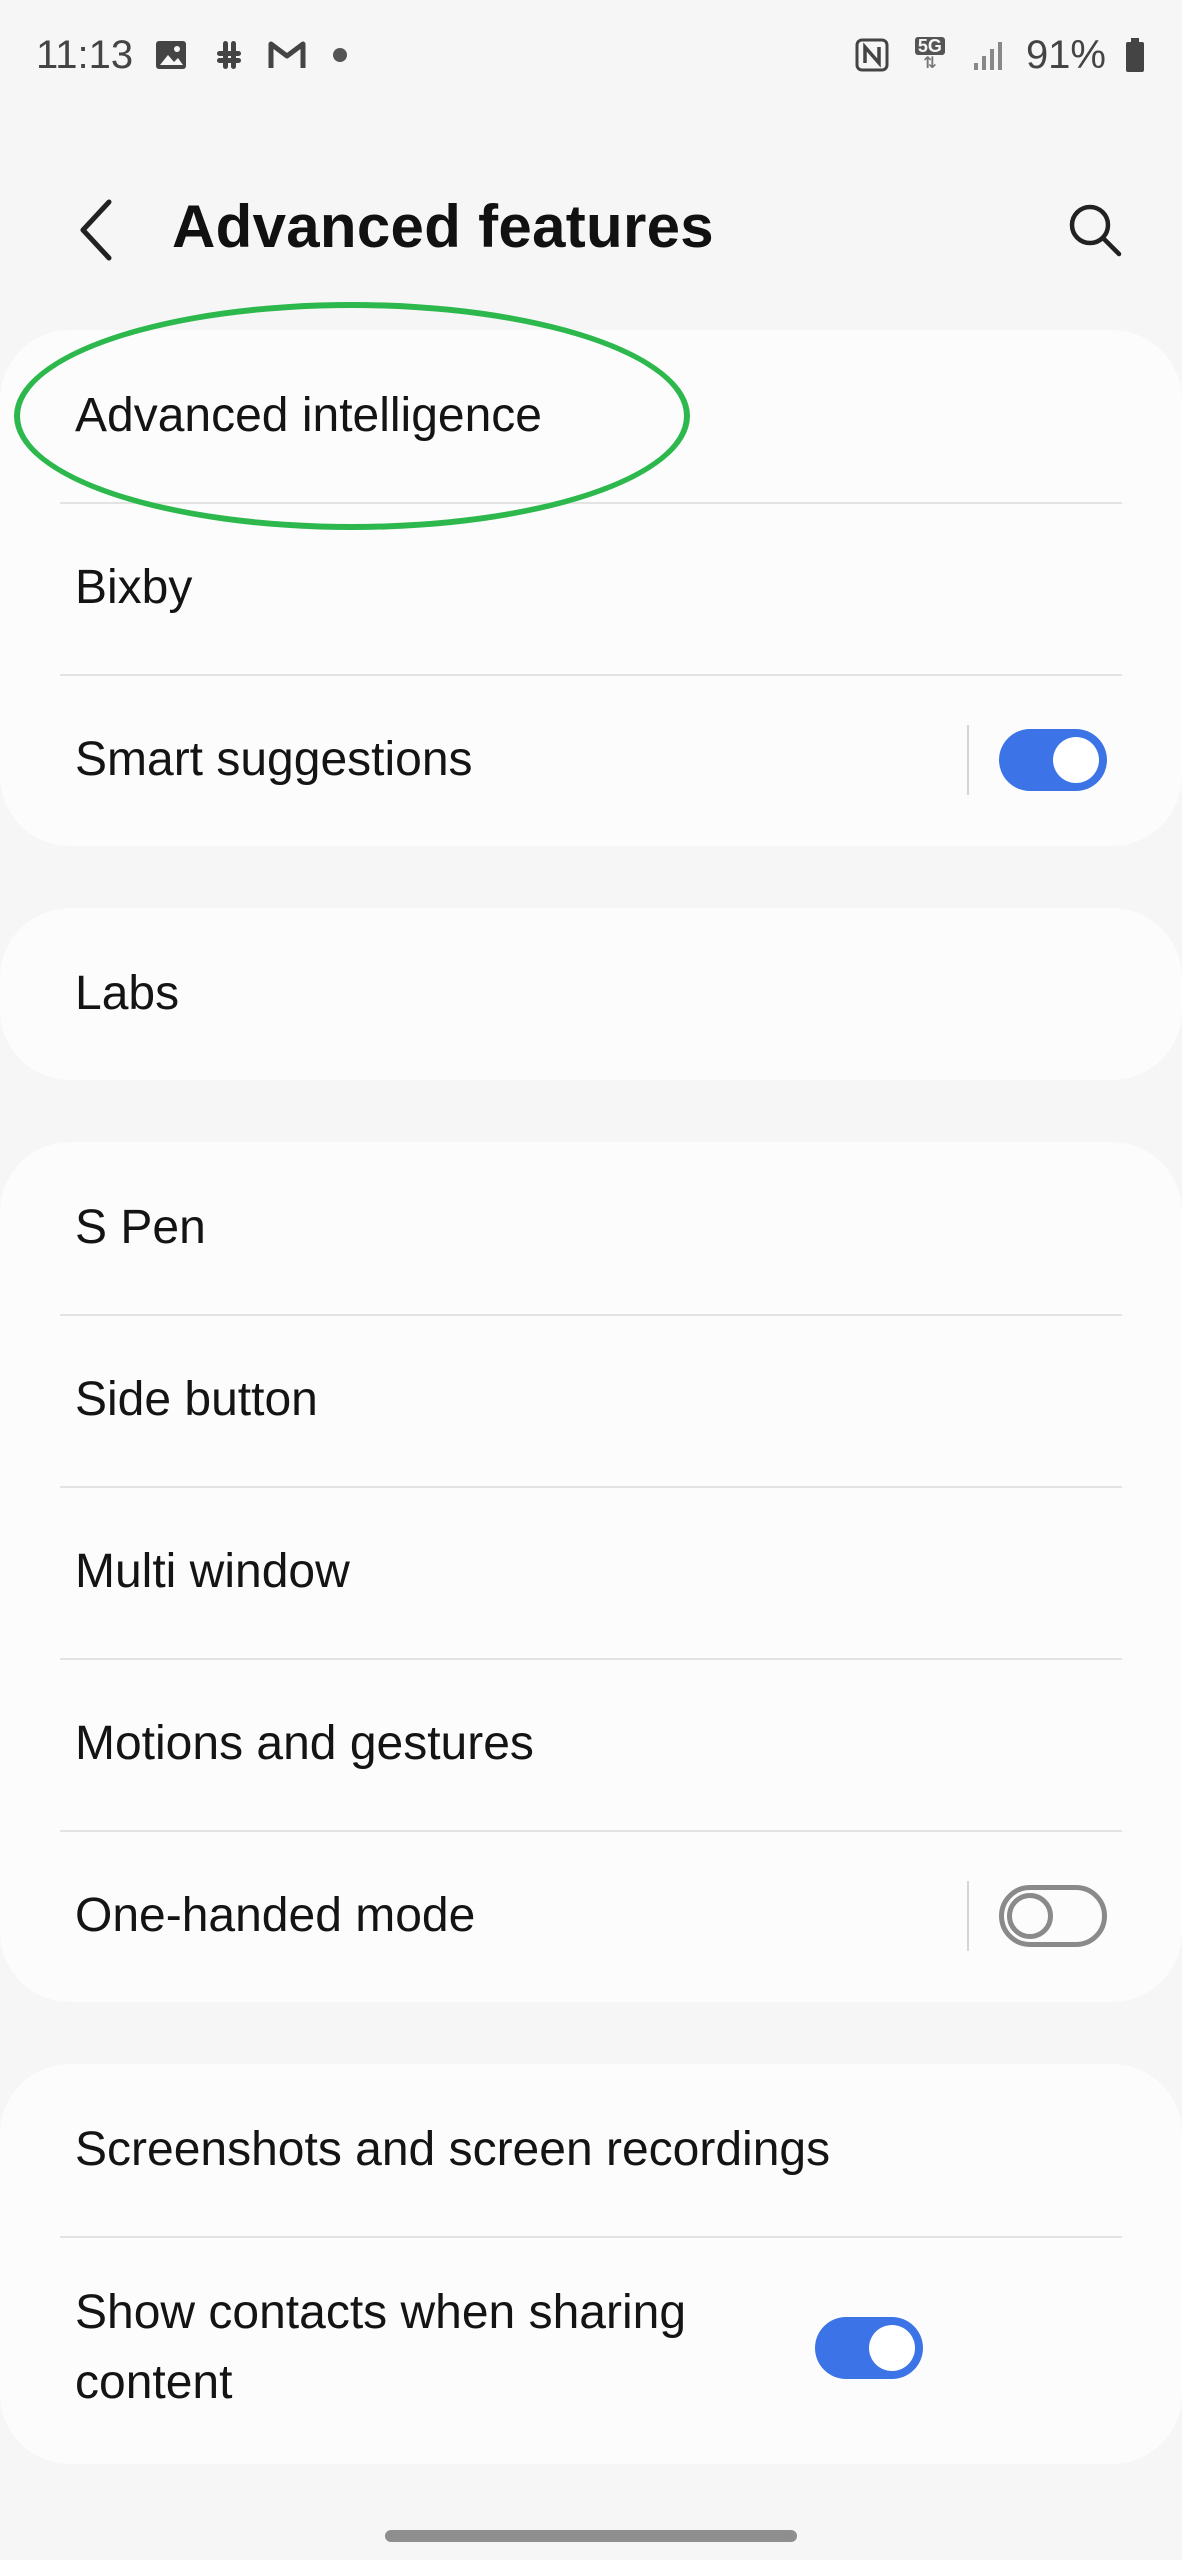 This screenshot has height=2560, width=1182. I want to click on battery-percent: 91%, so click(1065, 54).